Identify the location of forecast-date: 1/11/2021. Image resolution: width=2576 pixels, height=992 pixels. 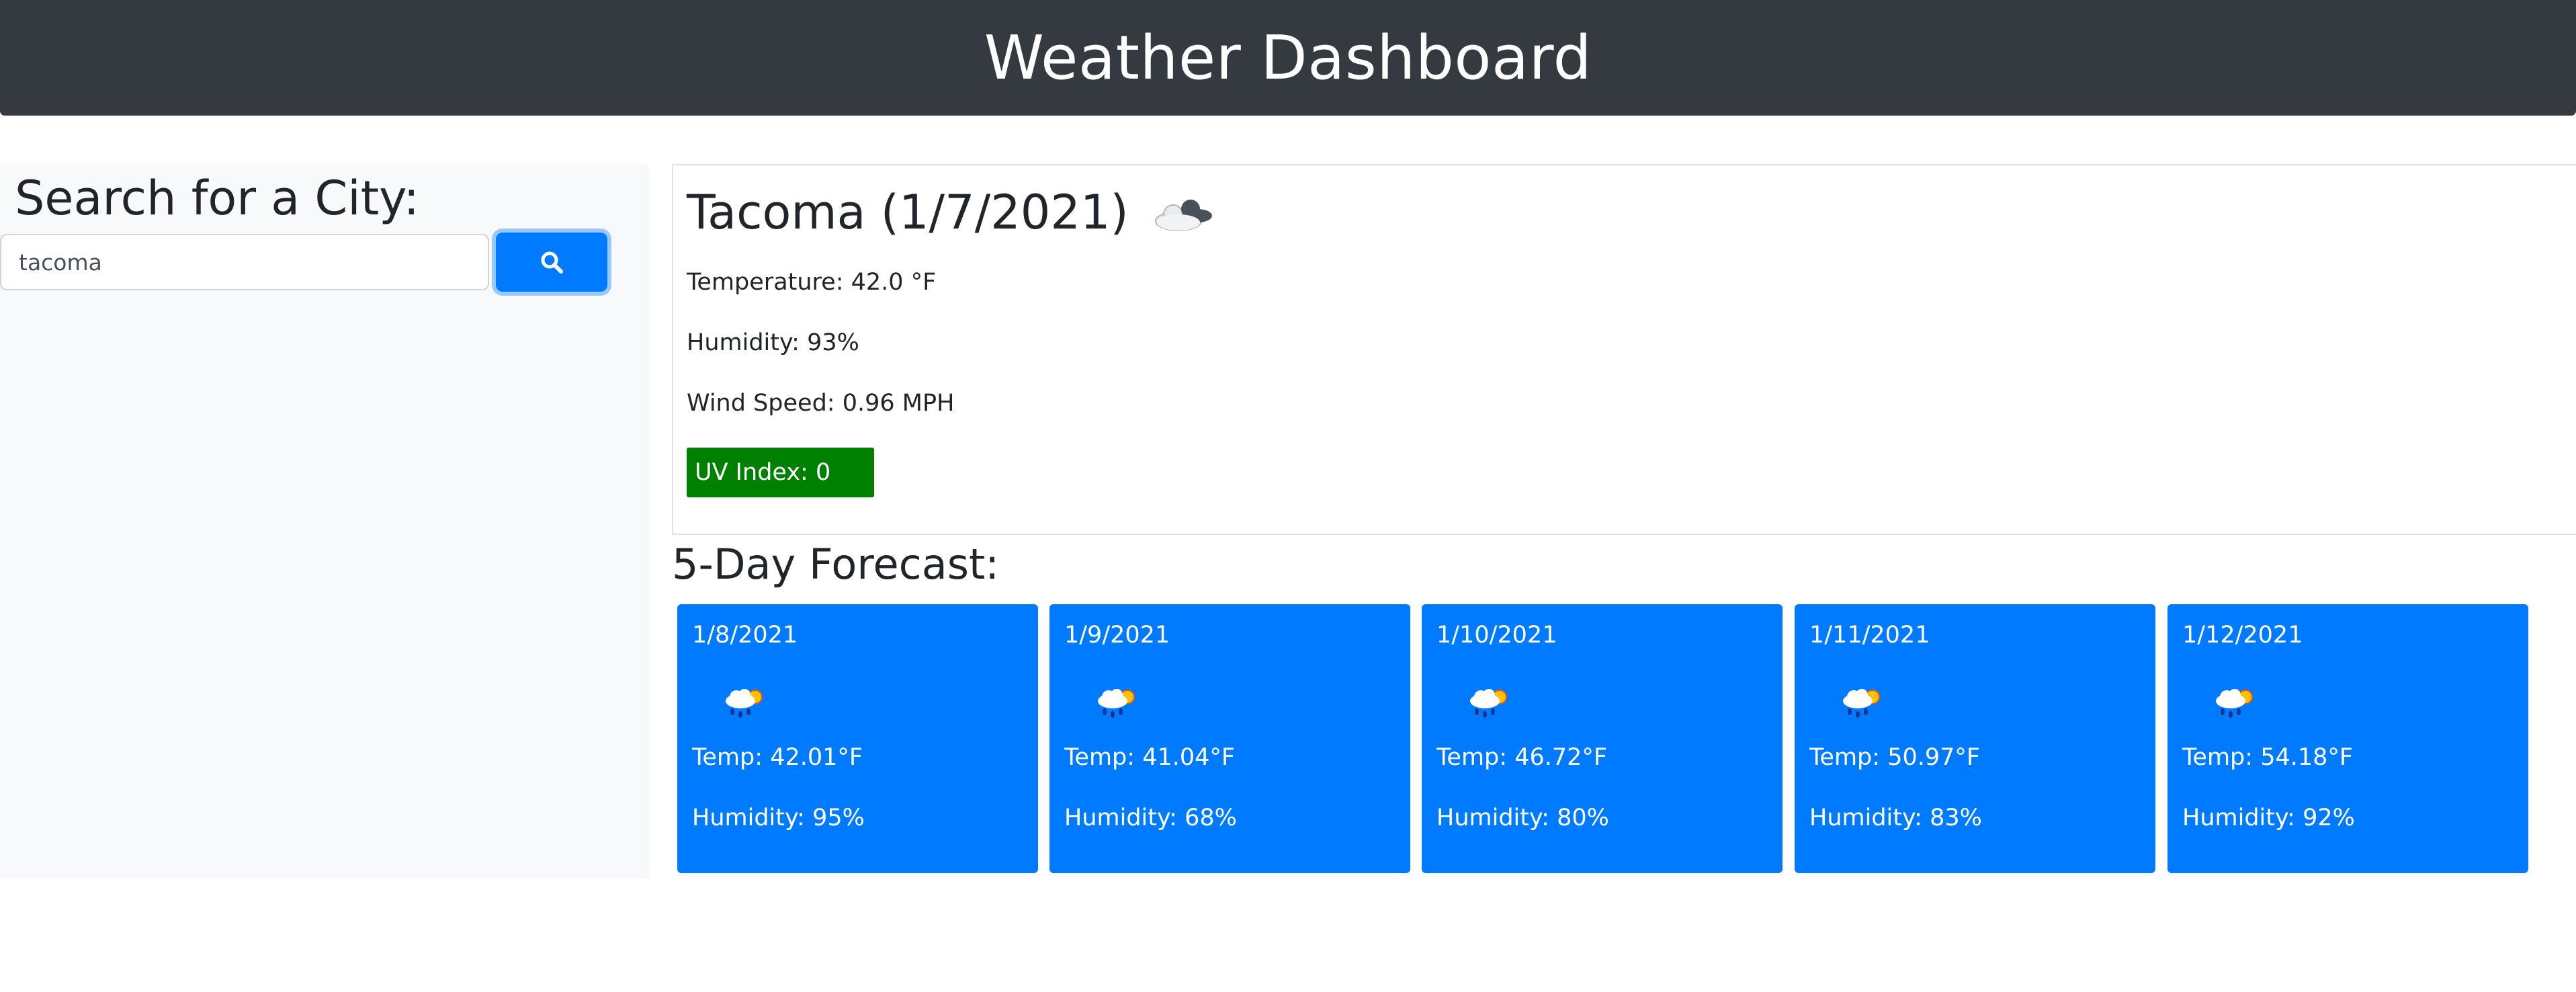
(1869, 635).